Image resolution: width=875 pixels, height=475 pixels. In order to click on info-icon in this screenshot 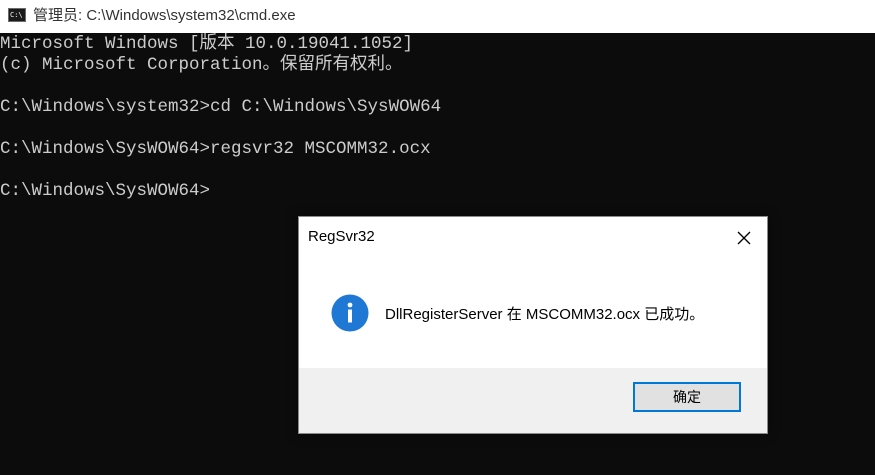, I will do `click(350, 313)`.